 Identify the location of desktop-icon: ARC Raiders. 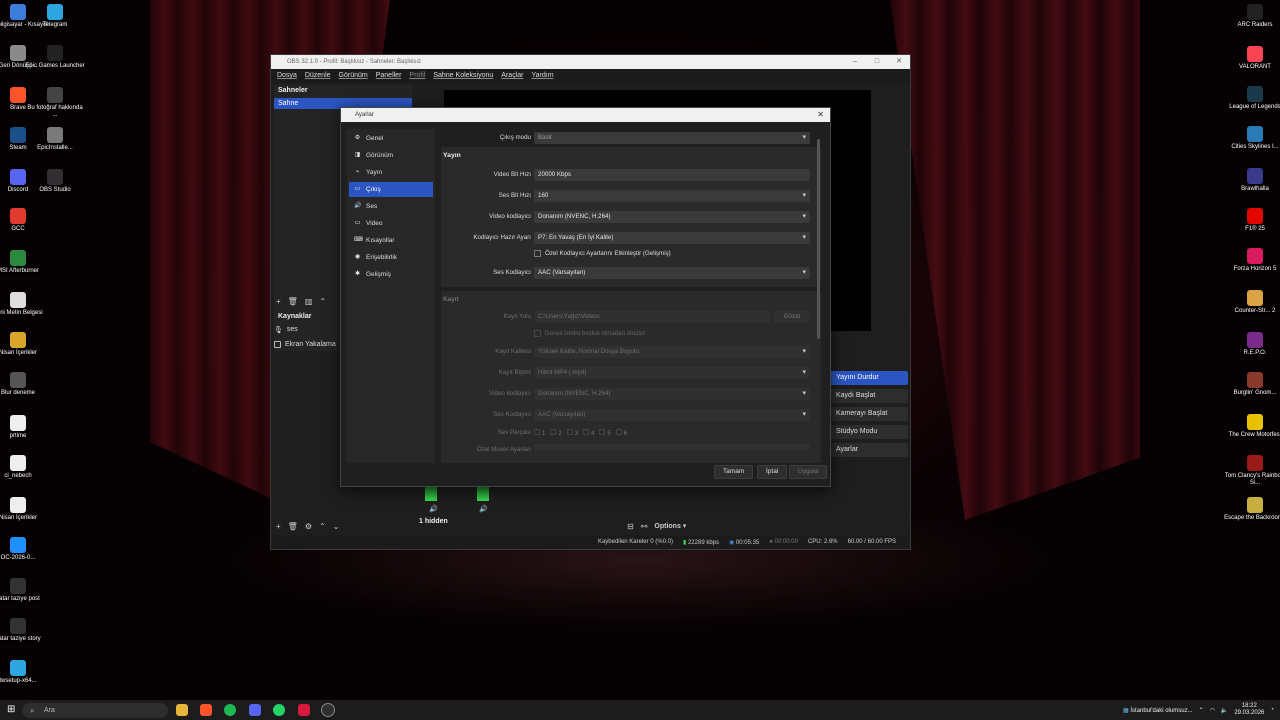
(1252, 16).